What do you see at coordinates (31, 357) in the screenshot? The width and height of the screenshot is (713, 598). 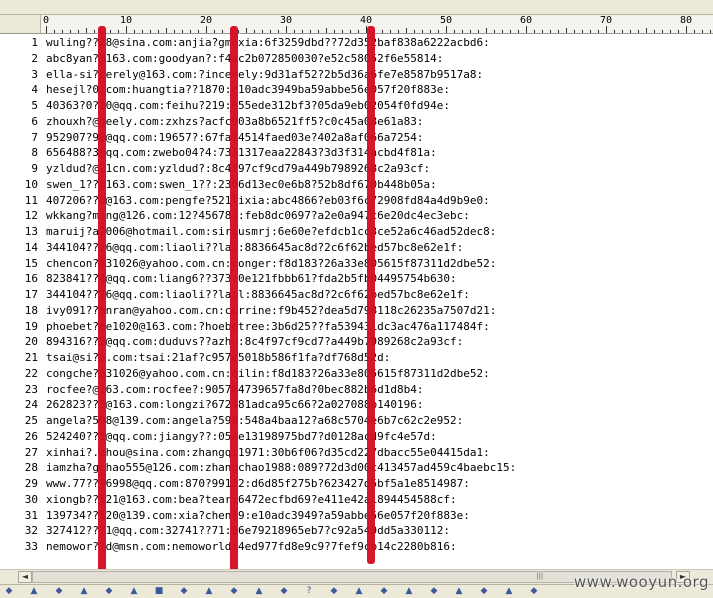 I see `line-number: 21` at bounding box center [31, 357].